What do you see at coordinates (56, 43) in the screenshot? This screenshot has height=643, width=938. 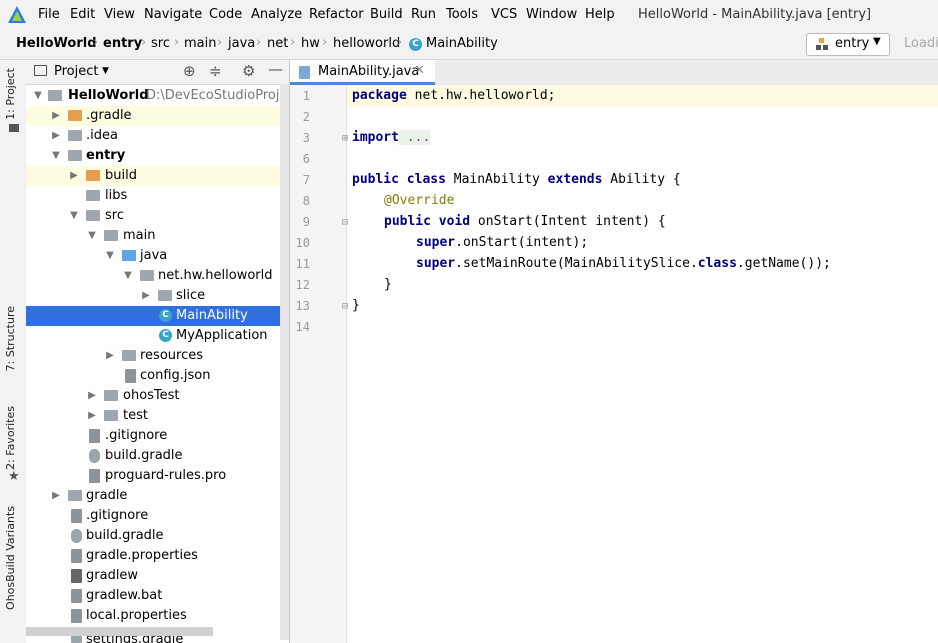 I see `breadcrumb-helloworld: HelloWorld` at bounding box center [56, 43].